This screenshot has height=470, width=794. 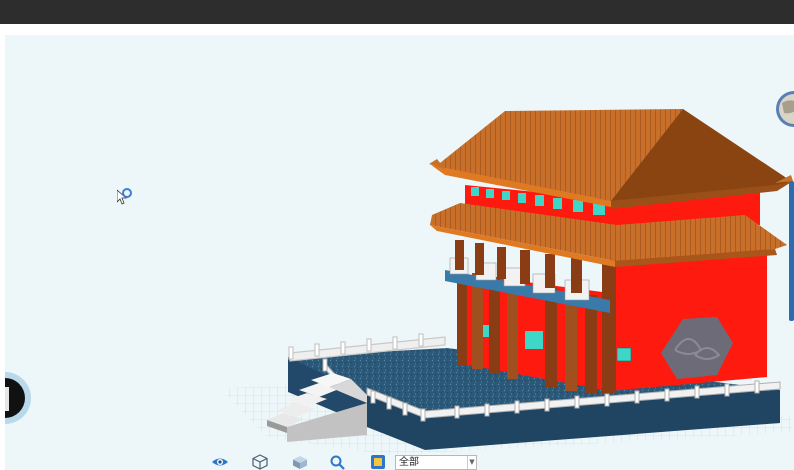 What do you see at coordinates (355, 461) in the screenshot?
I see `view-toolbar: 全部 ▼` at bounding box center [355, 461].